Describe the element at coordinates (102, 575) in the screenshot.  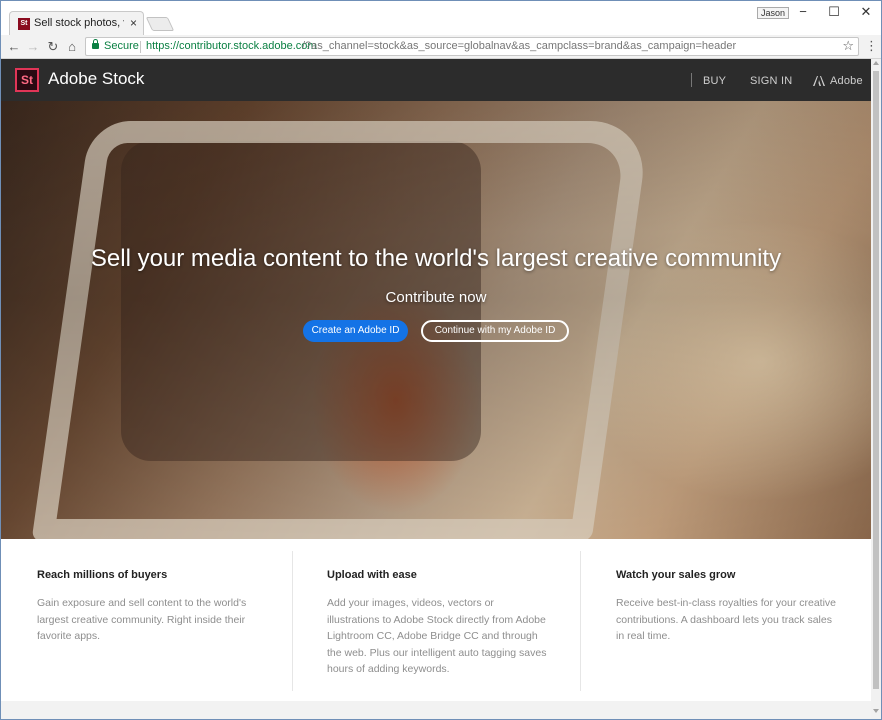
I see `feature-title: Reach millions of buyers` at that location.